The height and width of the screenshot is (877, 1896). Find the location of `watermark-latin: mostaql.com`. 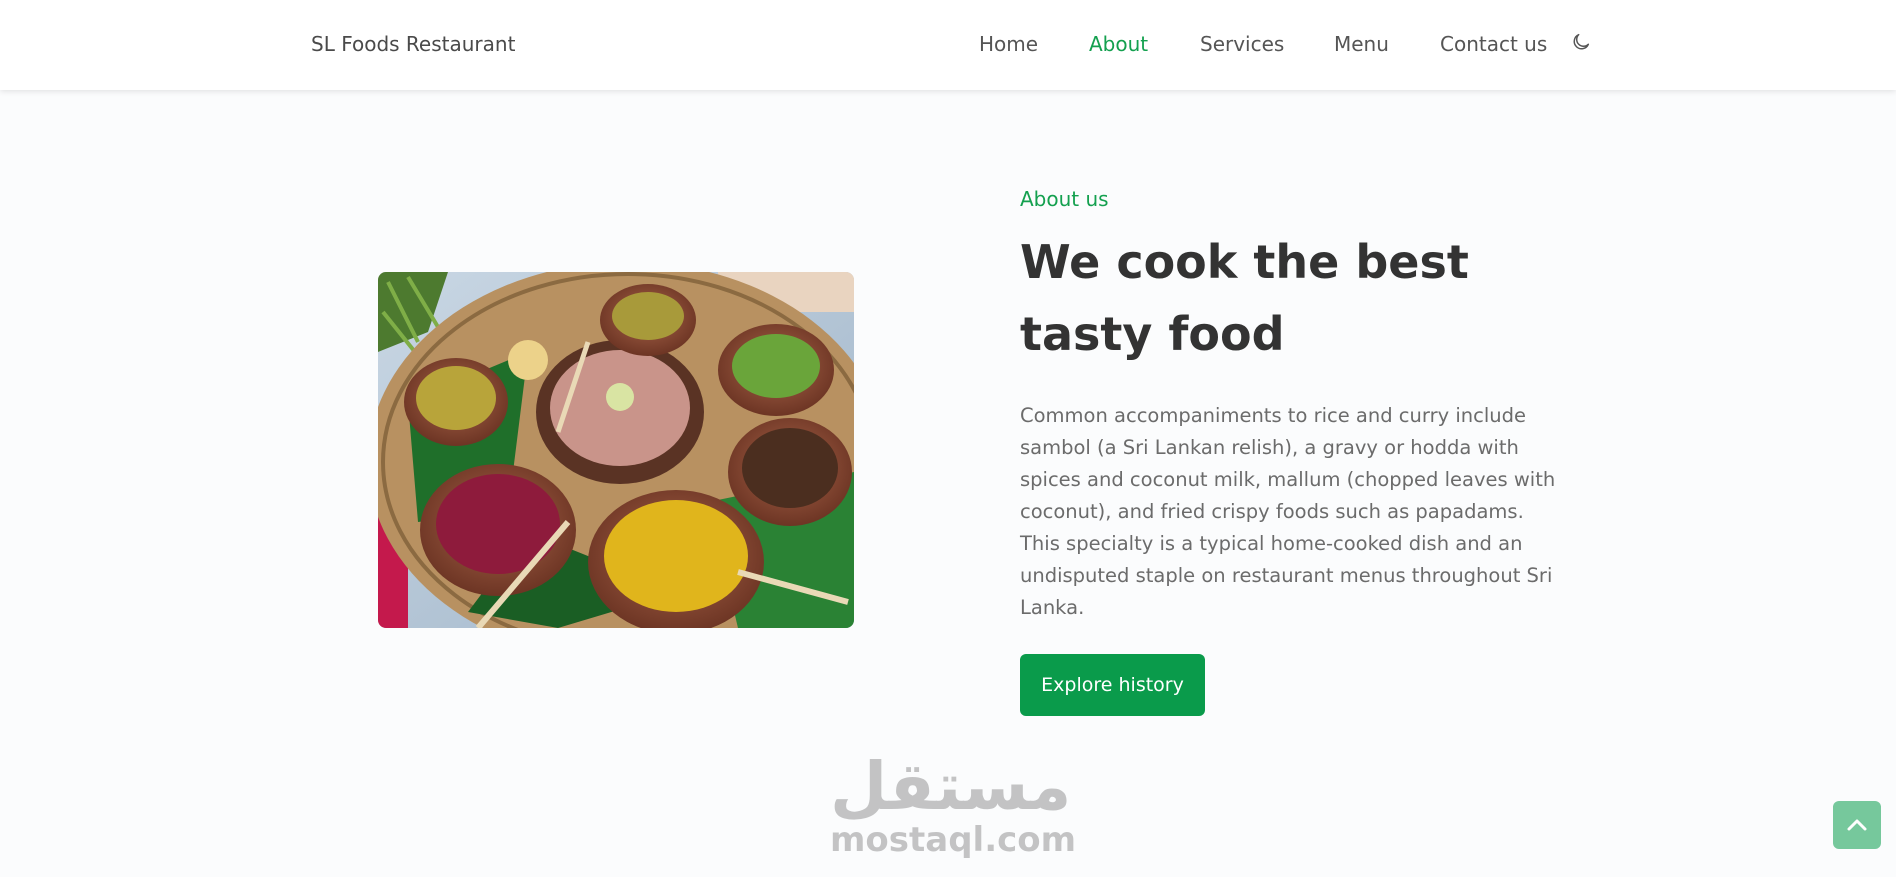

watermark-latin: mostaql.com is located at coordinates (953, 840).